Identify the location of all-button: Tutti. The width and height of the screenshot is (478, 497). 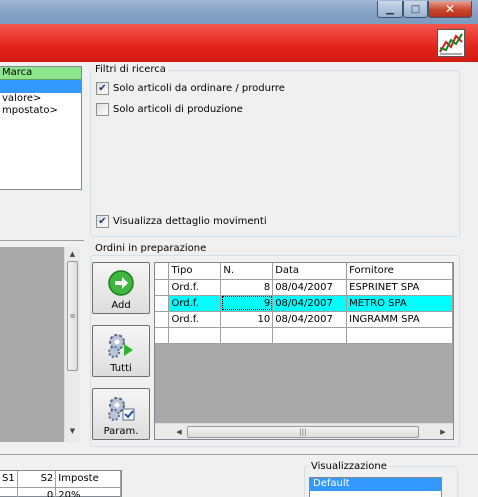
(121, 351).